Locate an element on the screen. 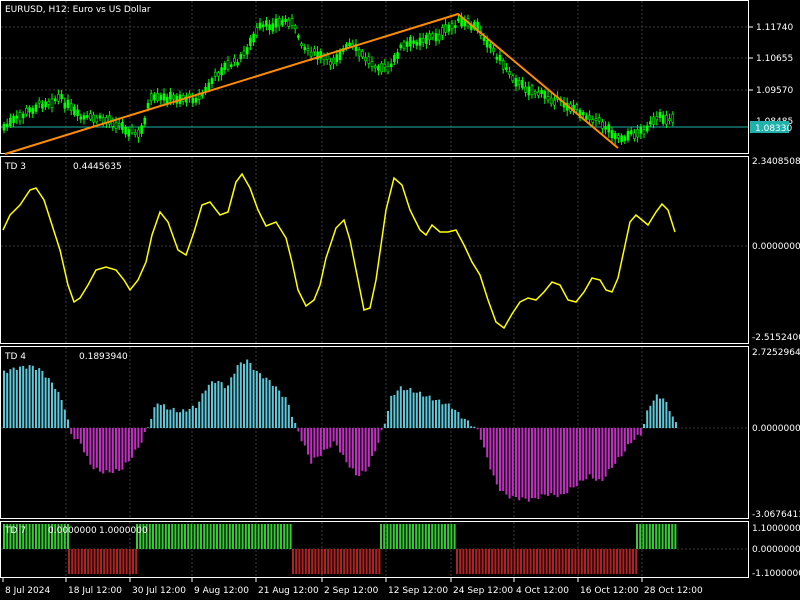 Image resolution: width=800 pixels, height=600 pixels. td7-tick-top: 1.1000000 is located at coordinates (776, 529).